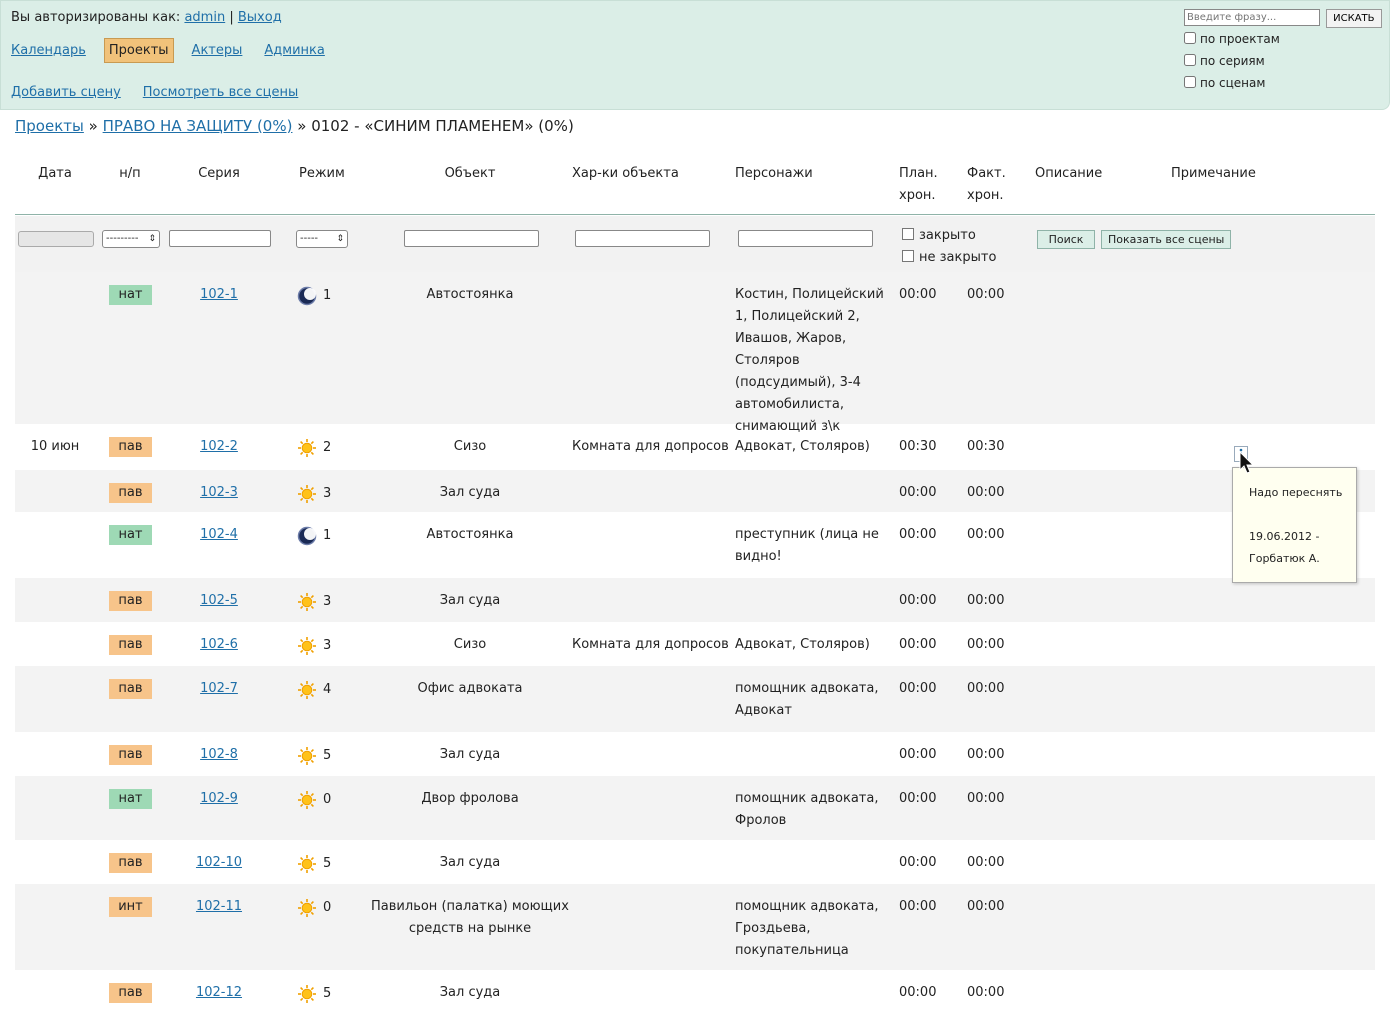  Describe the element at coordinates (138, 50) in the screenshot. I see `nav-projects: Проекты` at that location.